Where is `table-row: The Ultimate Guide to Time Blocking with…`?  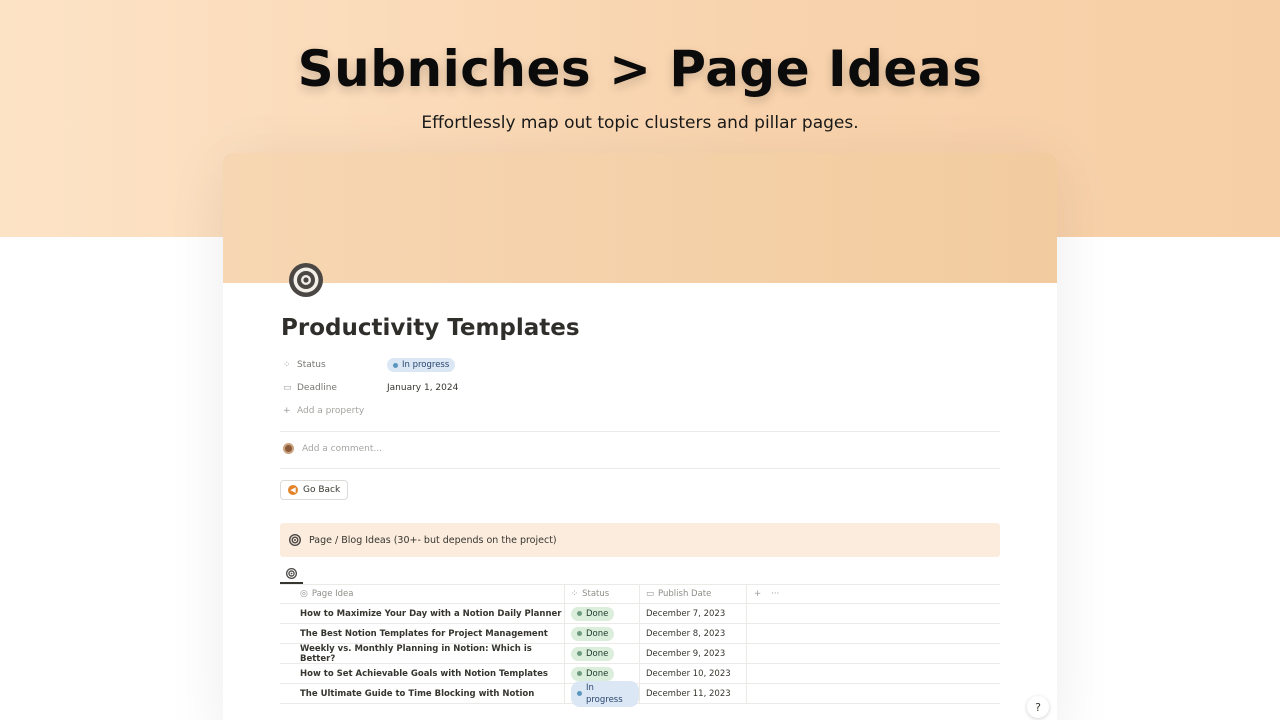
table-row: The Ultimate Guide to Time Blocking with… is located at coordinates (640, 693).